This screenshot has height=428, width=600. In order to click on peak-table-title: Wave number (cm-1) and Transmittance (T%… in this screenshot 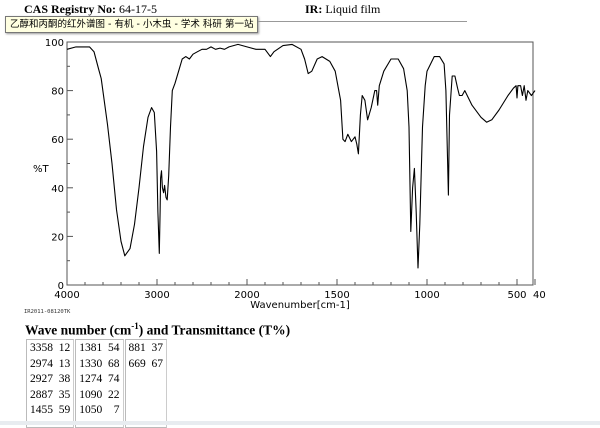, I will do `click(157, 330)`.